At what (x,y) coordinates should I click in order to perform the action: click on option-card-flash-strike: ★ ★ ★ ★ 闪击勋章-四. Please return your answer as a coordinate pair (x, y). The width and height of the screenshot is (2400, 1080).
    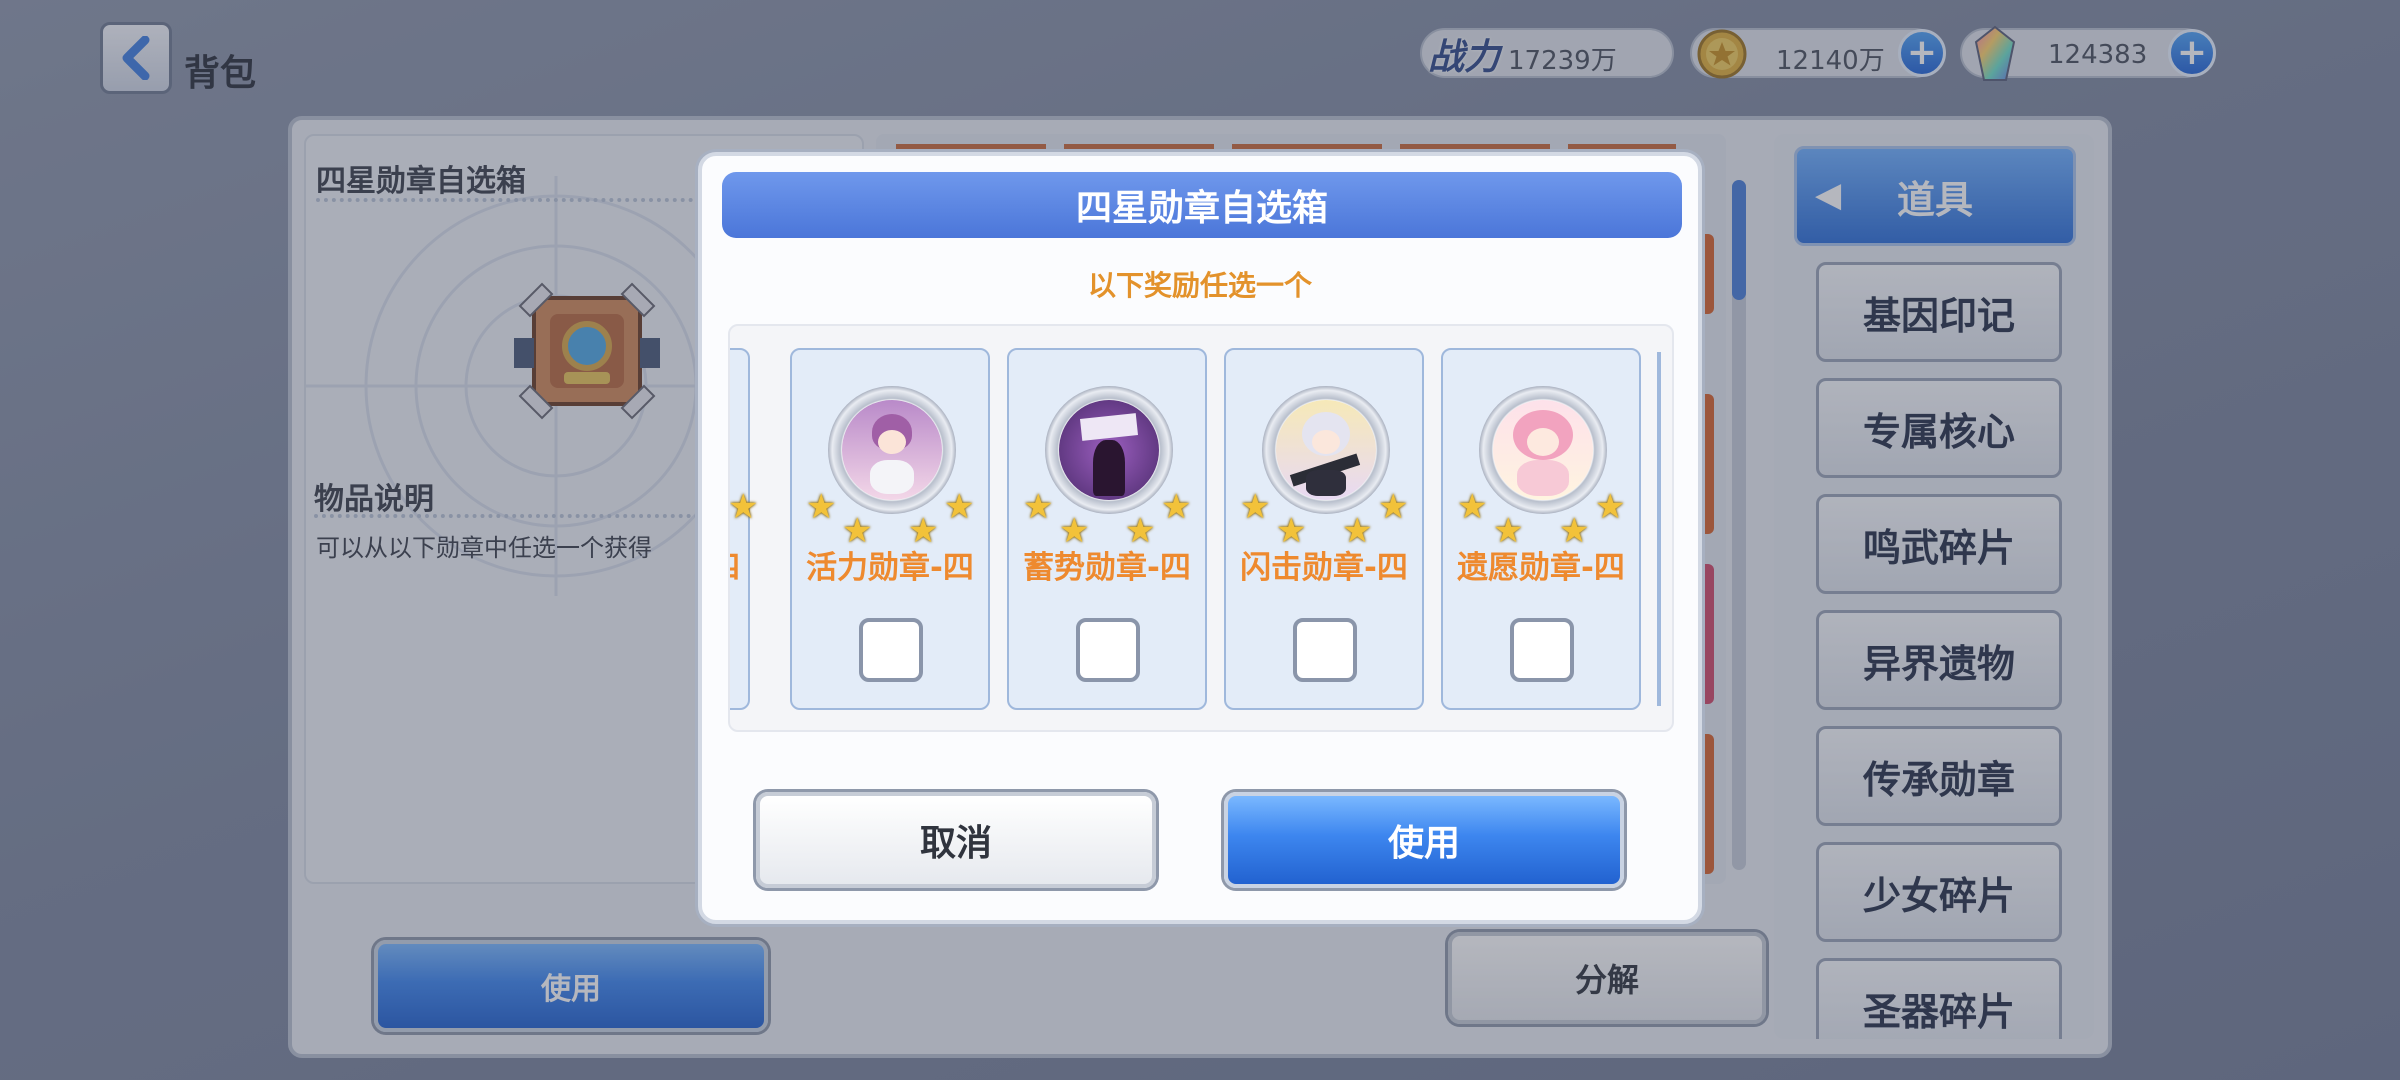
    Looking at the image, I should click on (1324, 529).